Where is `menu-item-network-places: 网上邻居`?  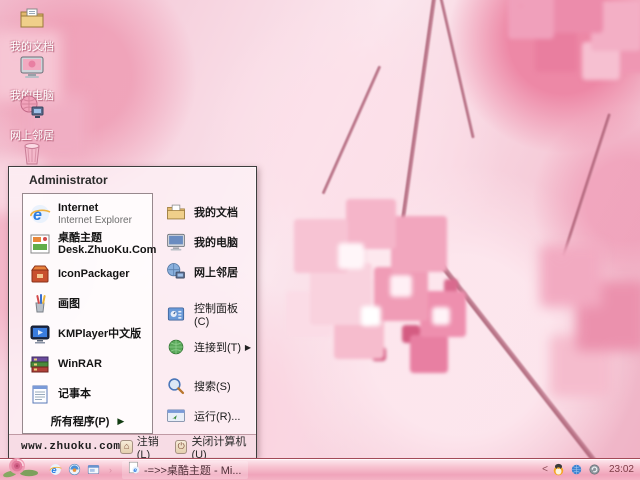 menu-item-network-places: 网上邻居 is located at coordinates (205, 272).